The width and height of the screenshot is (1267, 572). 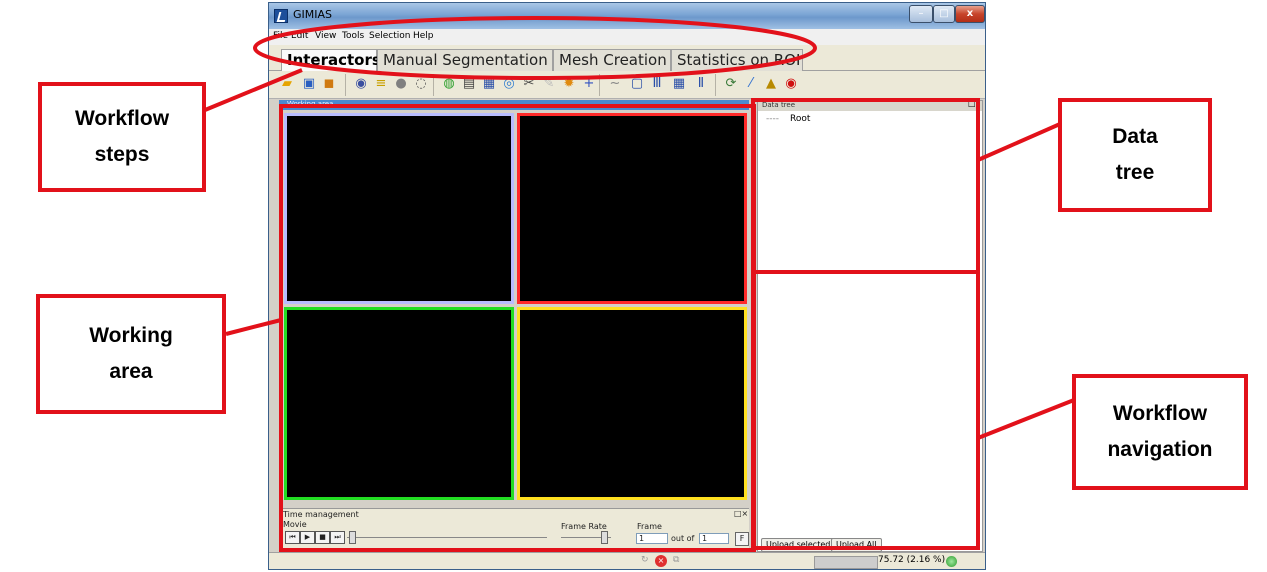 I want to click on close-button: x, so click(x=970, y=14).